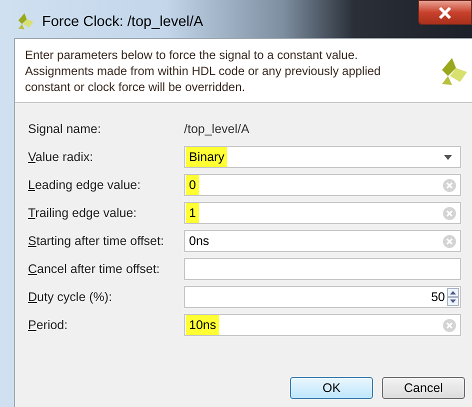  Describe the element at coordinates (207, 157) in the screenshot. I see `field-value: Binary` at that location.